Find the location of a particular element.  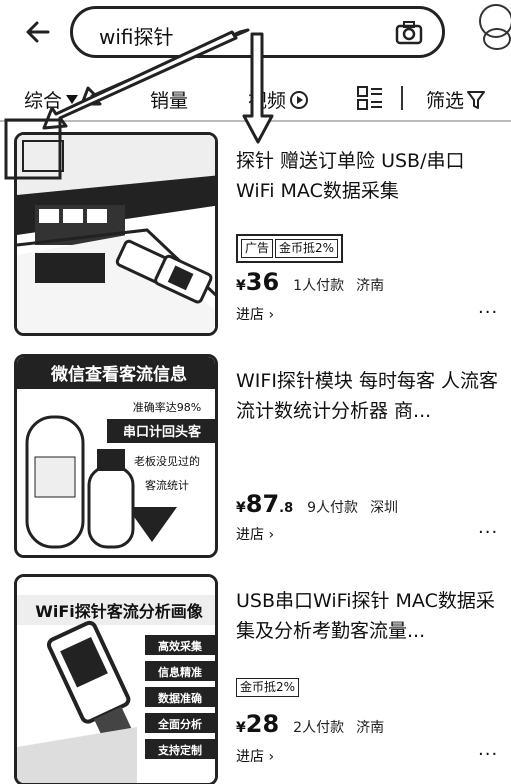

camera-icon is located at coordinates (409, 33).